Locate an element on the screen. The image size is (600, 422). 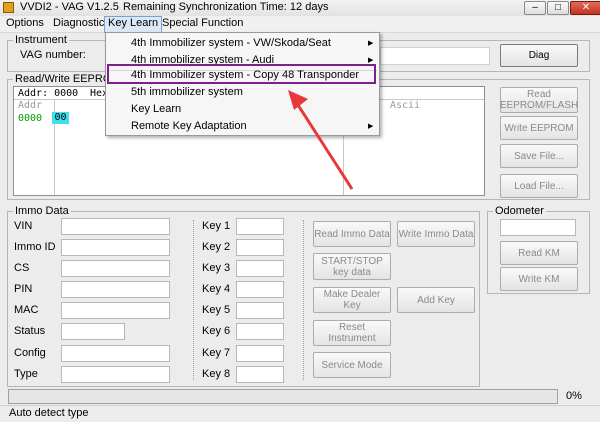
write-eeprom-button: Write EEPROM is located at coordinates (539, 128).